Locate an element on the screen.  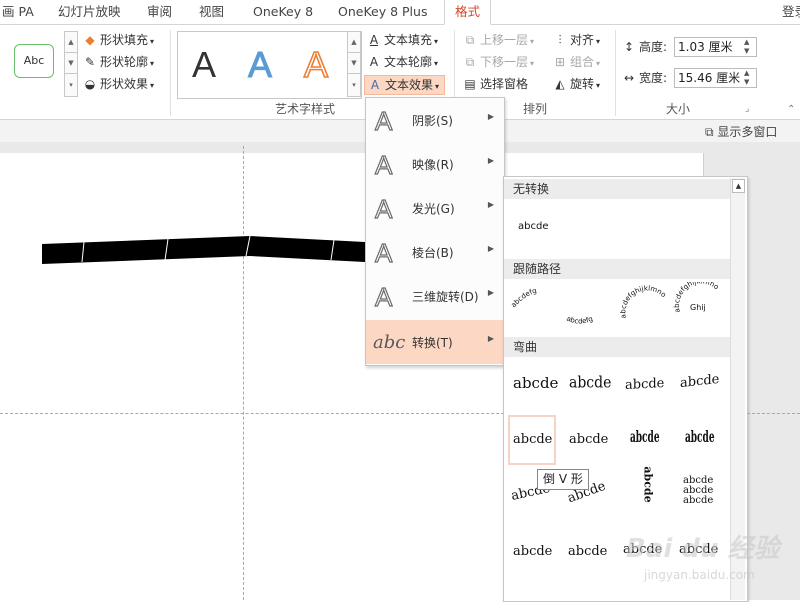
pencil-icon: ✎ is located at coordinates (90, 62).